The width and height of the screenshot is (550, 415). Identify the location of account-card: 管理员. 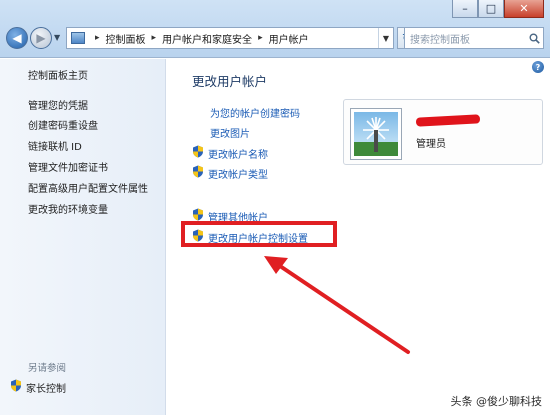
(443, 132).